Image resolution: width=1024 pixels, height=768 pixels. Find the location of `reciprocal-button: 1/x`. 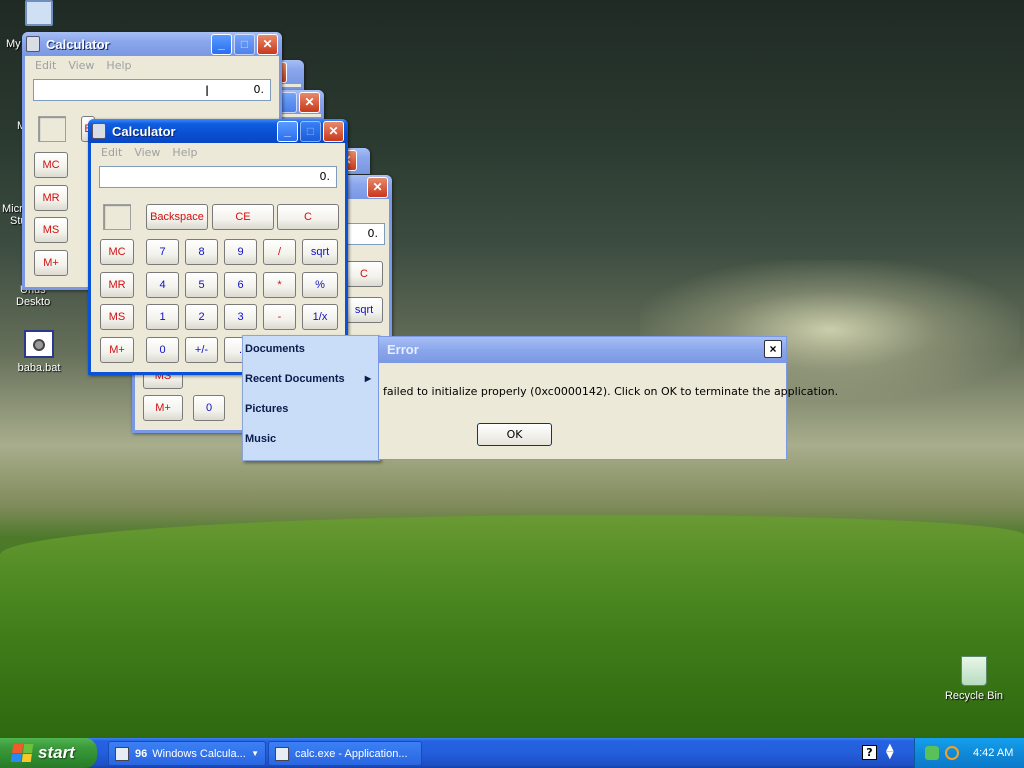

reciprocal-button: 1/x is located at coordinates (320, 317).